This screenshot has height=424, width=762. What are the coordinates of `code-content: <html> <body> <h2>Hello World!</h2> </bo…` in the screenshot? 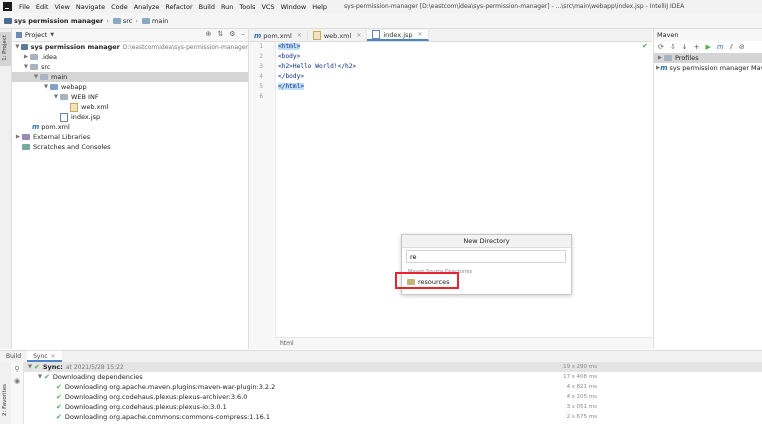 It's located at (317, 72).